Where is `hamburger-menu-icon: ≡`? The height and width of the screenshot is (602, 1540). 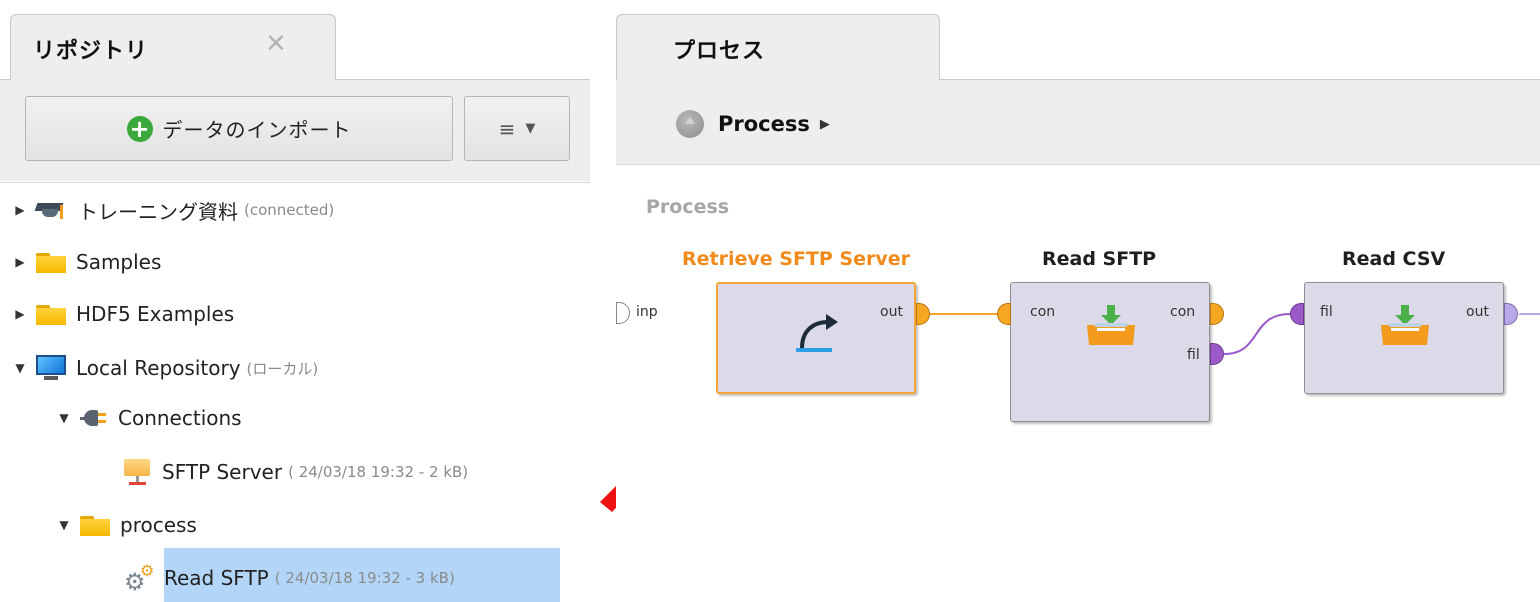
hamburger-menu-icon: ≡ is located at coordinates (507, 128).